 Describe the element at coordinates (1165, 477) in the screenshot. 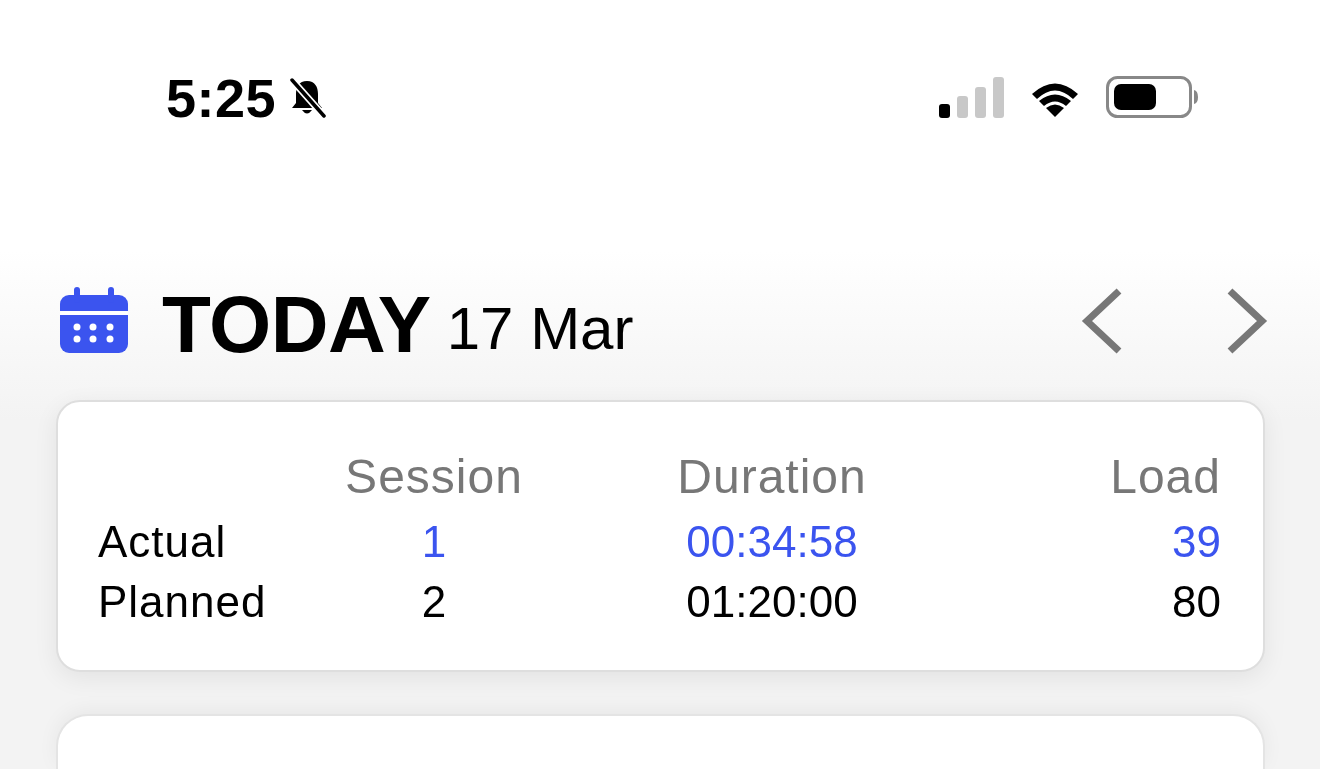

I see `column-header: Load` at that location.